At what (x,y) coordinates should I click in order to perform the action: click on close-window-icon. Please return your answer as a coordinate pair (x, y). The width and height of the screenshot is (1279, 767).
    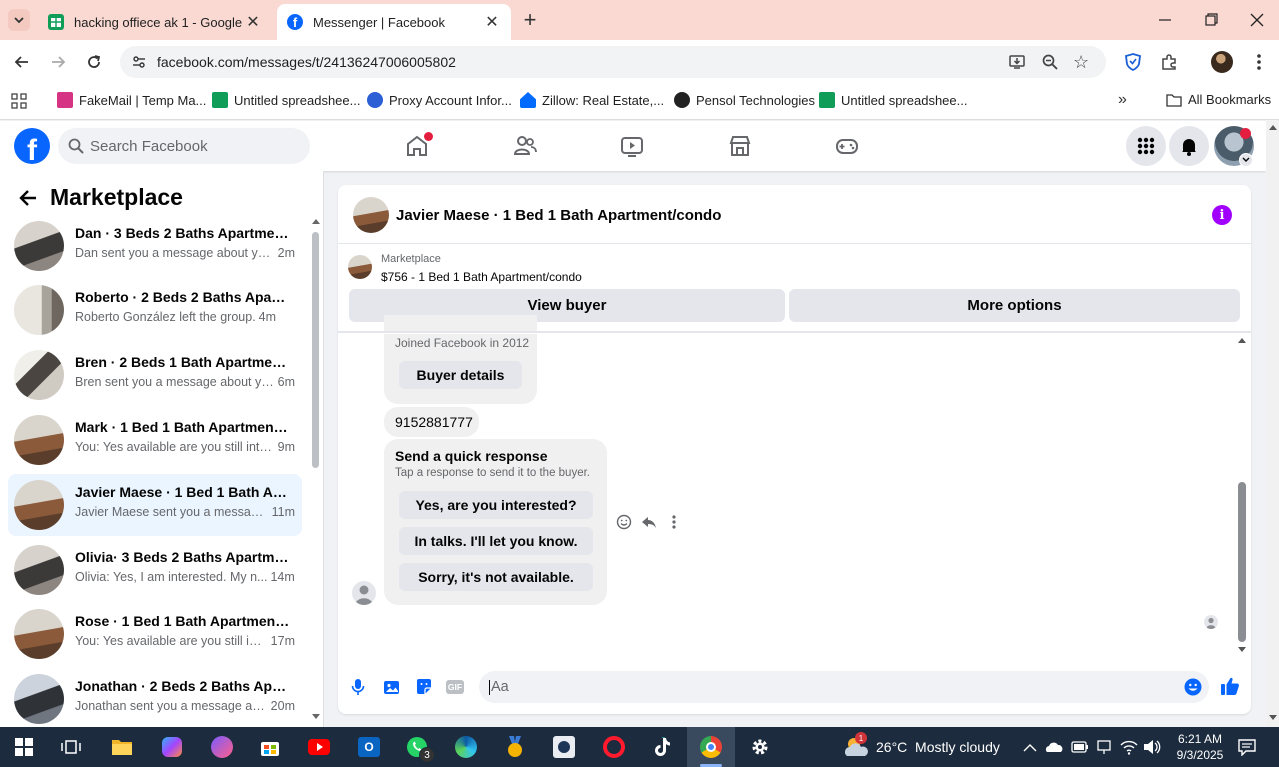
    Looking at the image, I should click on (1257, 20).